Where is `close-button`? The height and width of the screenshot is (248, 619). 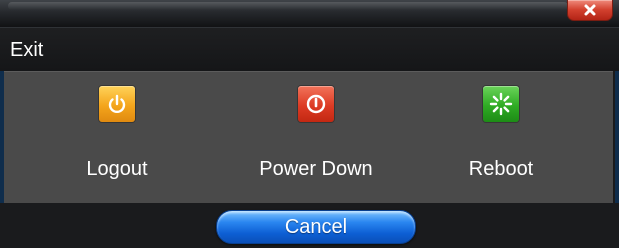 close-button is located at coordinates (590, 10).